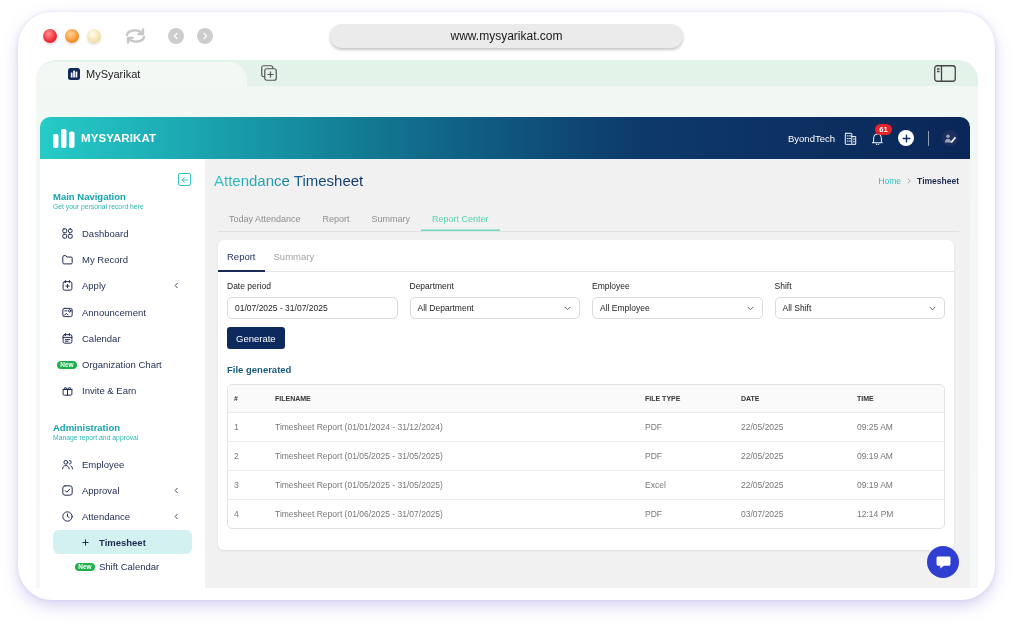 This screenshot has width=1024, height=637. Describe the element at coordinates (122, 233) in the screenshot. I see `sidebar-item: Dashboard` at that location.